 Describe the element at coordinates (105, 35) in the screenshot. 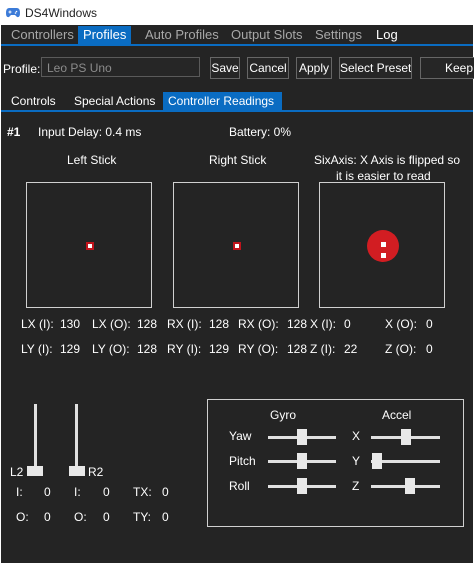

I see `tab-profiles: Profiles` at that location.